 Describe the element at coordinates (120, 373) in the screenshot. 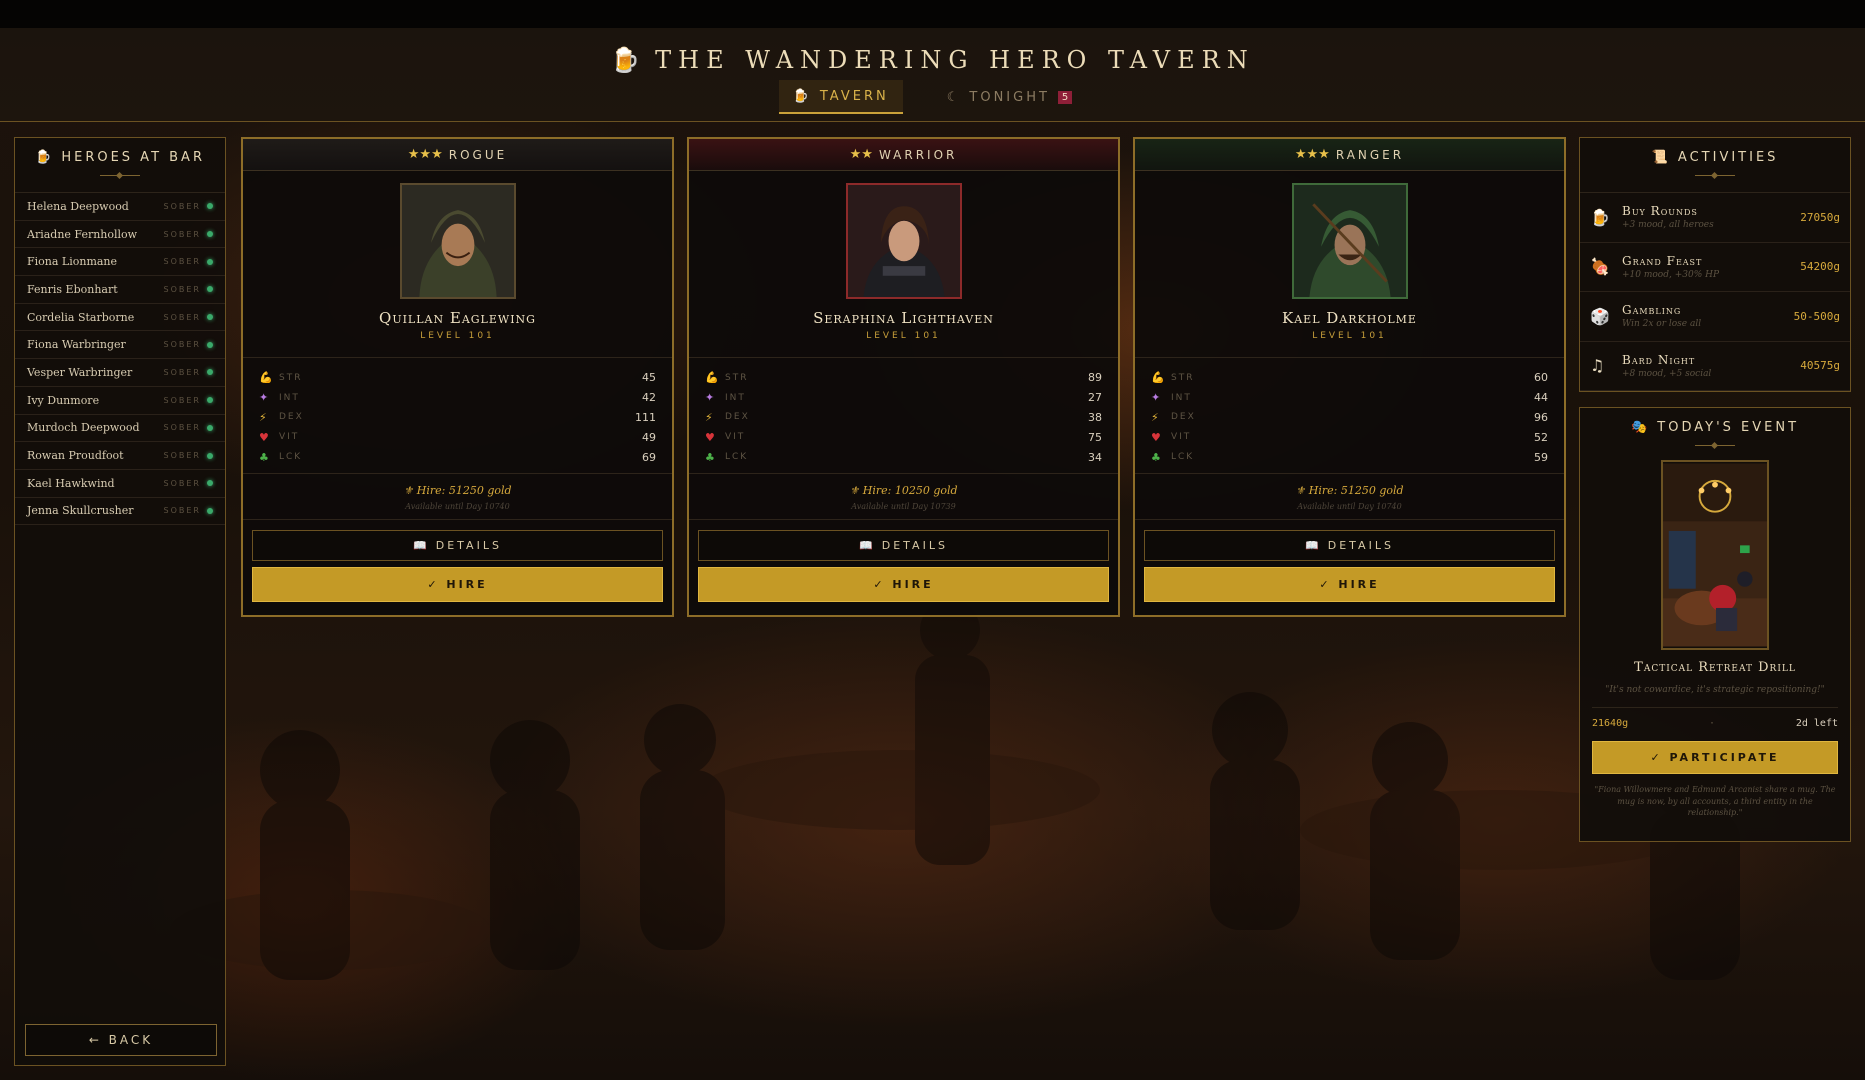

I see `hero-list-item: Vesper Warbringer SOBER` at that location.